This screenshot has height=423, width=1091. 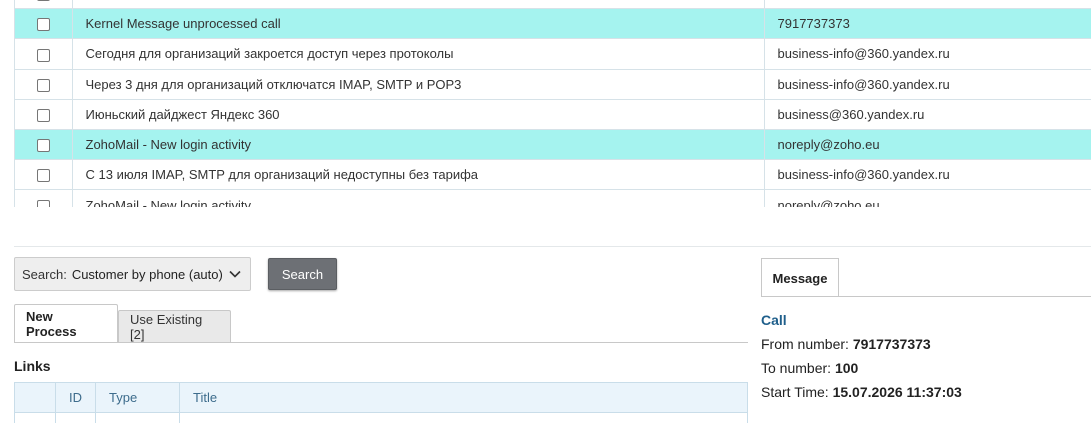 What do you see at coordinates (552, 246) in the screenshot?
I see `divider` at bounding box center [552, 246].